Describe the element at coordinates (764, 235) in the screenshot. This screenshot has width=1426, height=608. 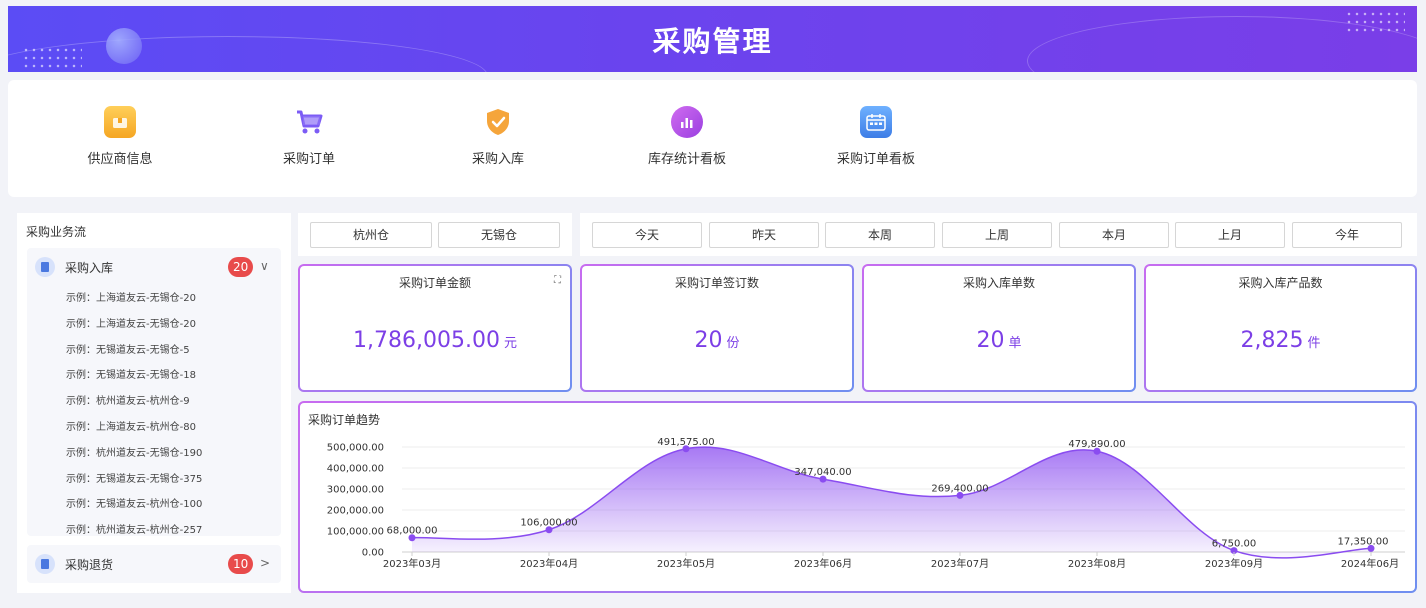
I see `tab-yesterday: 昨天` at that location.